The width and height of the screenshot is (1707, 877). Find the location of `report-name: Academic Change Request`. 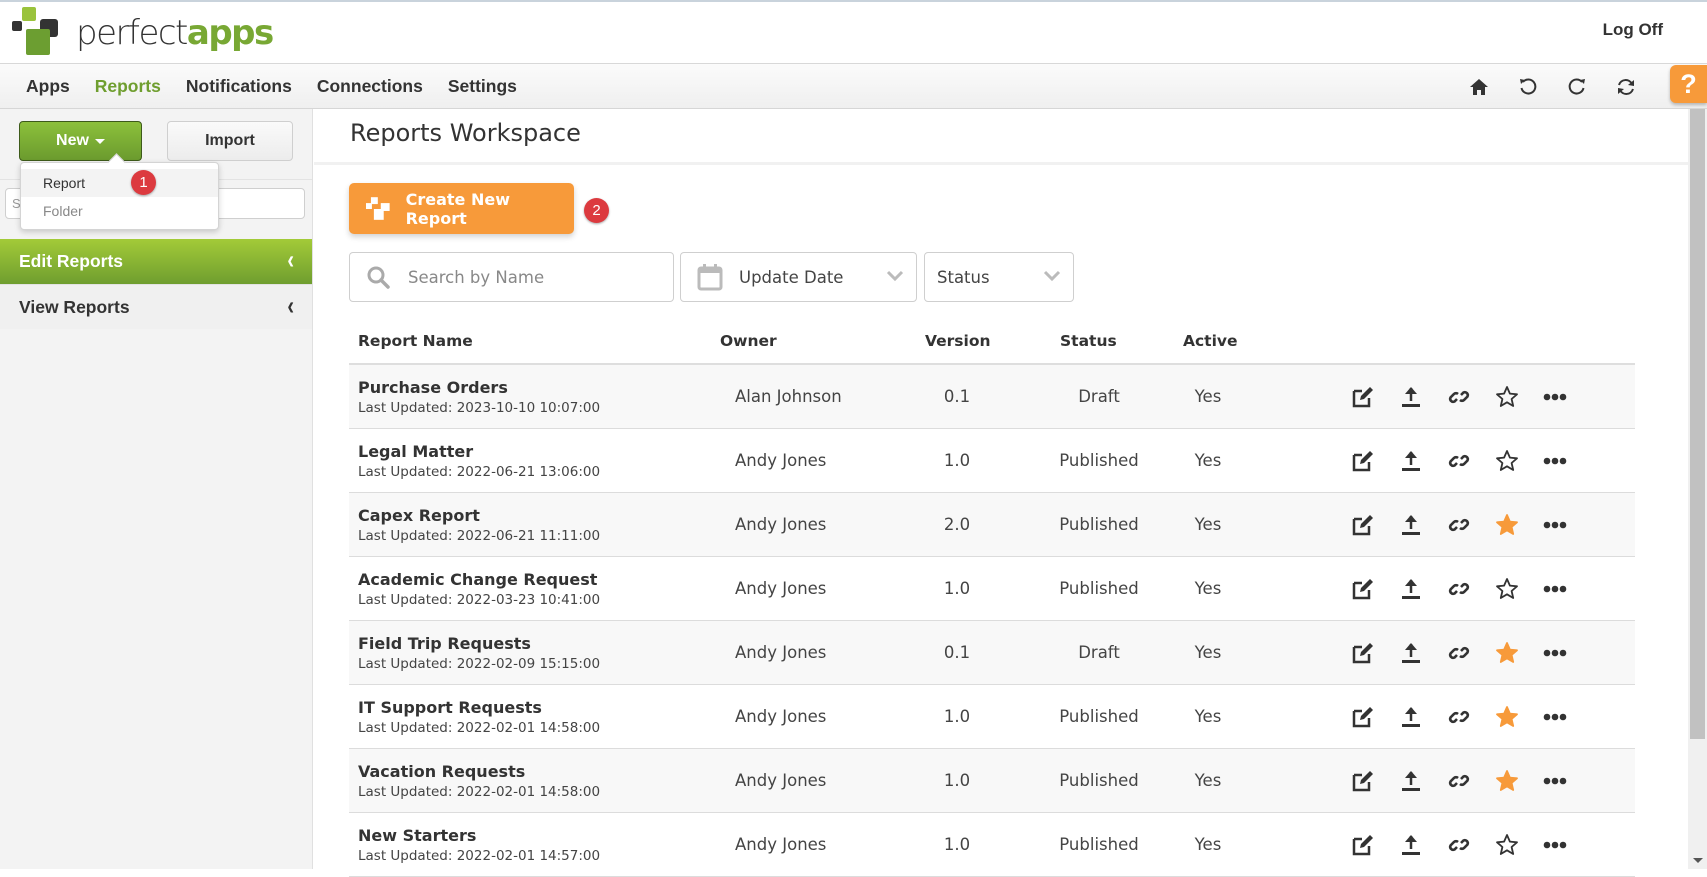

report-name: Academic Change Request is located at coordinates (479, 579).